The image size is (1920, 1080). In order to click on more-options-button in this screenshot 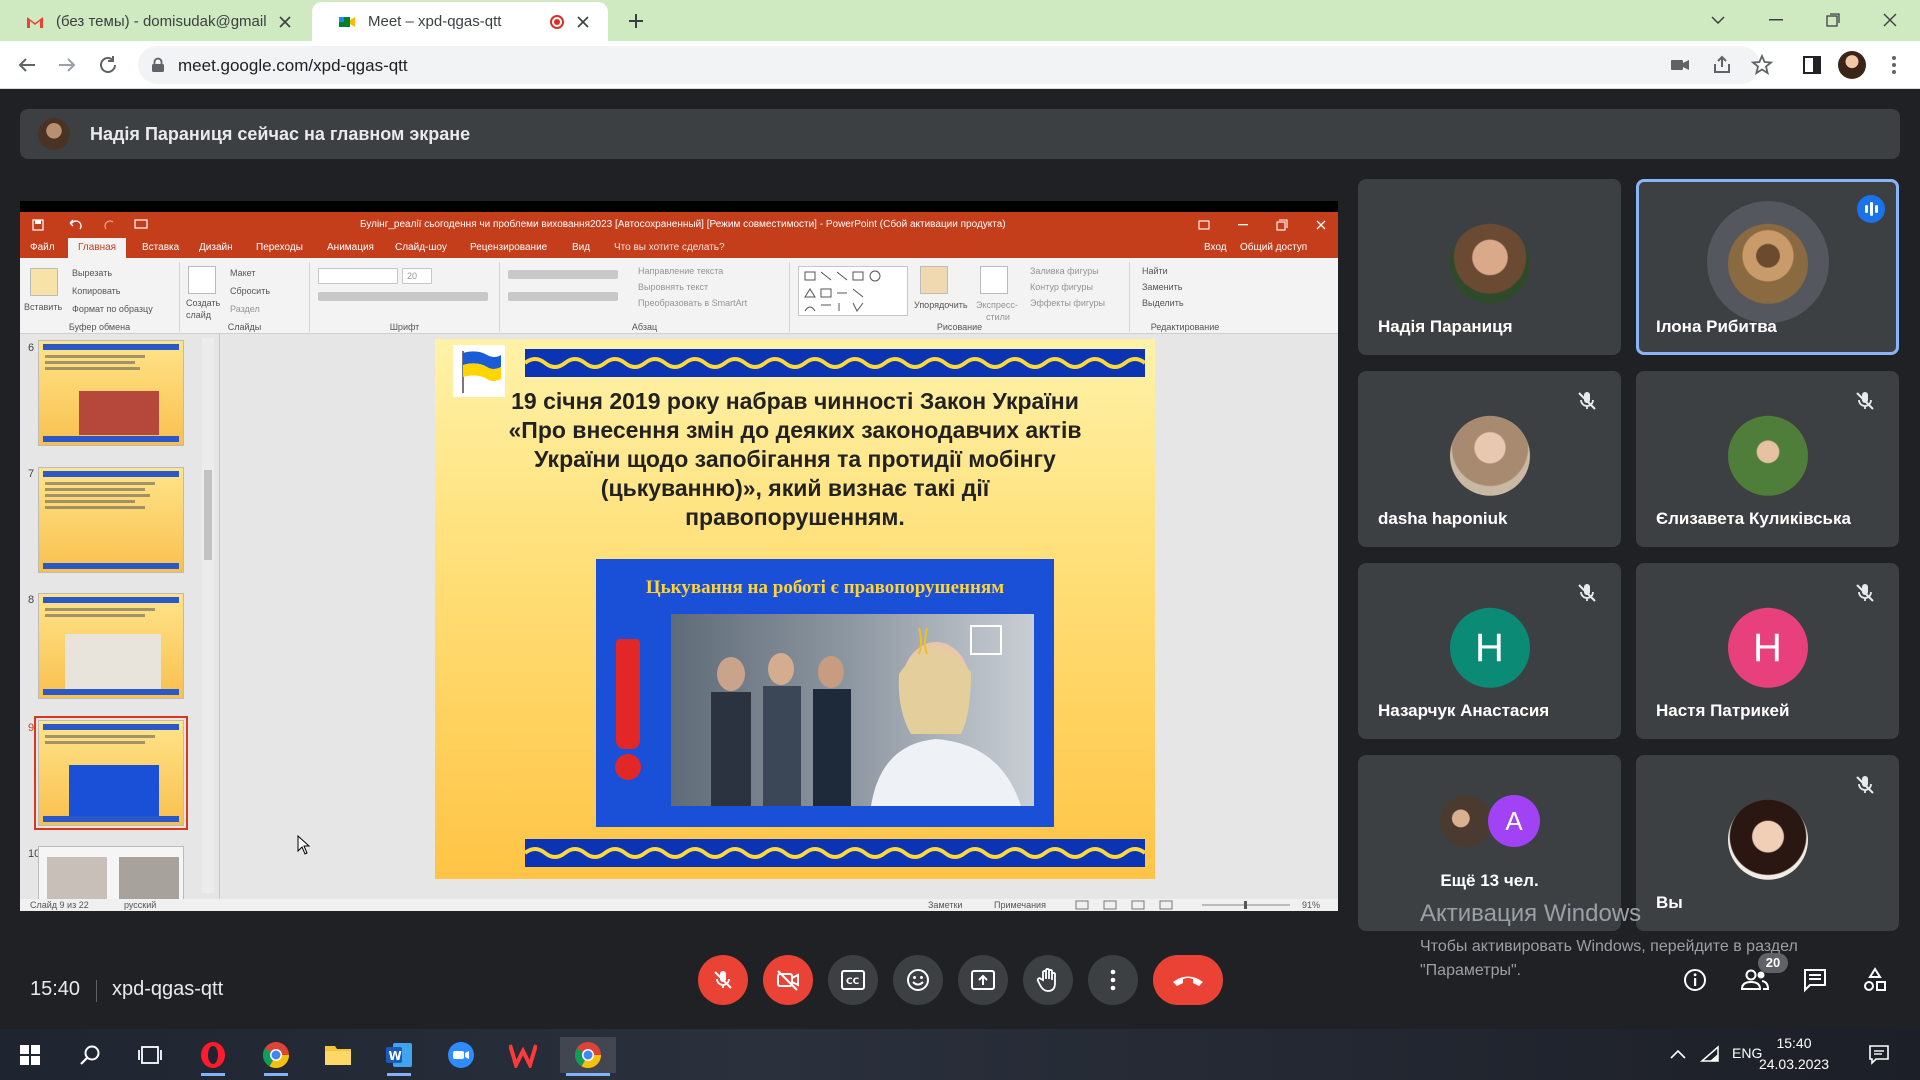, I will do `click(1113, 980)`.